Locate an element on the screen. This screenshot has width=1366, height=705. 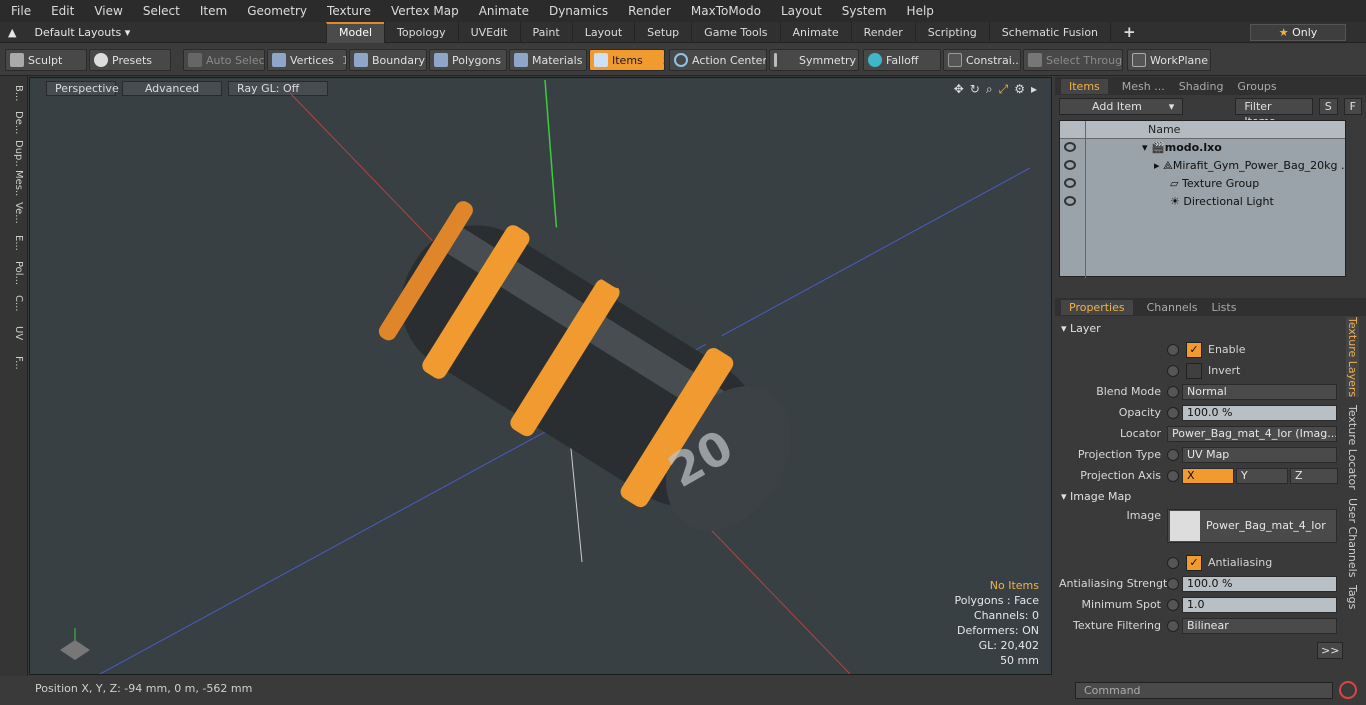
opacity-field: 100.0 % is located at coordinates (1259, 412).